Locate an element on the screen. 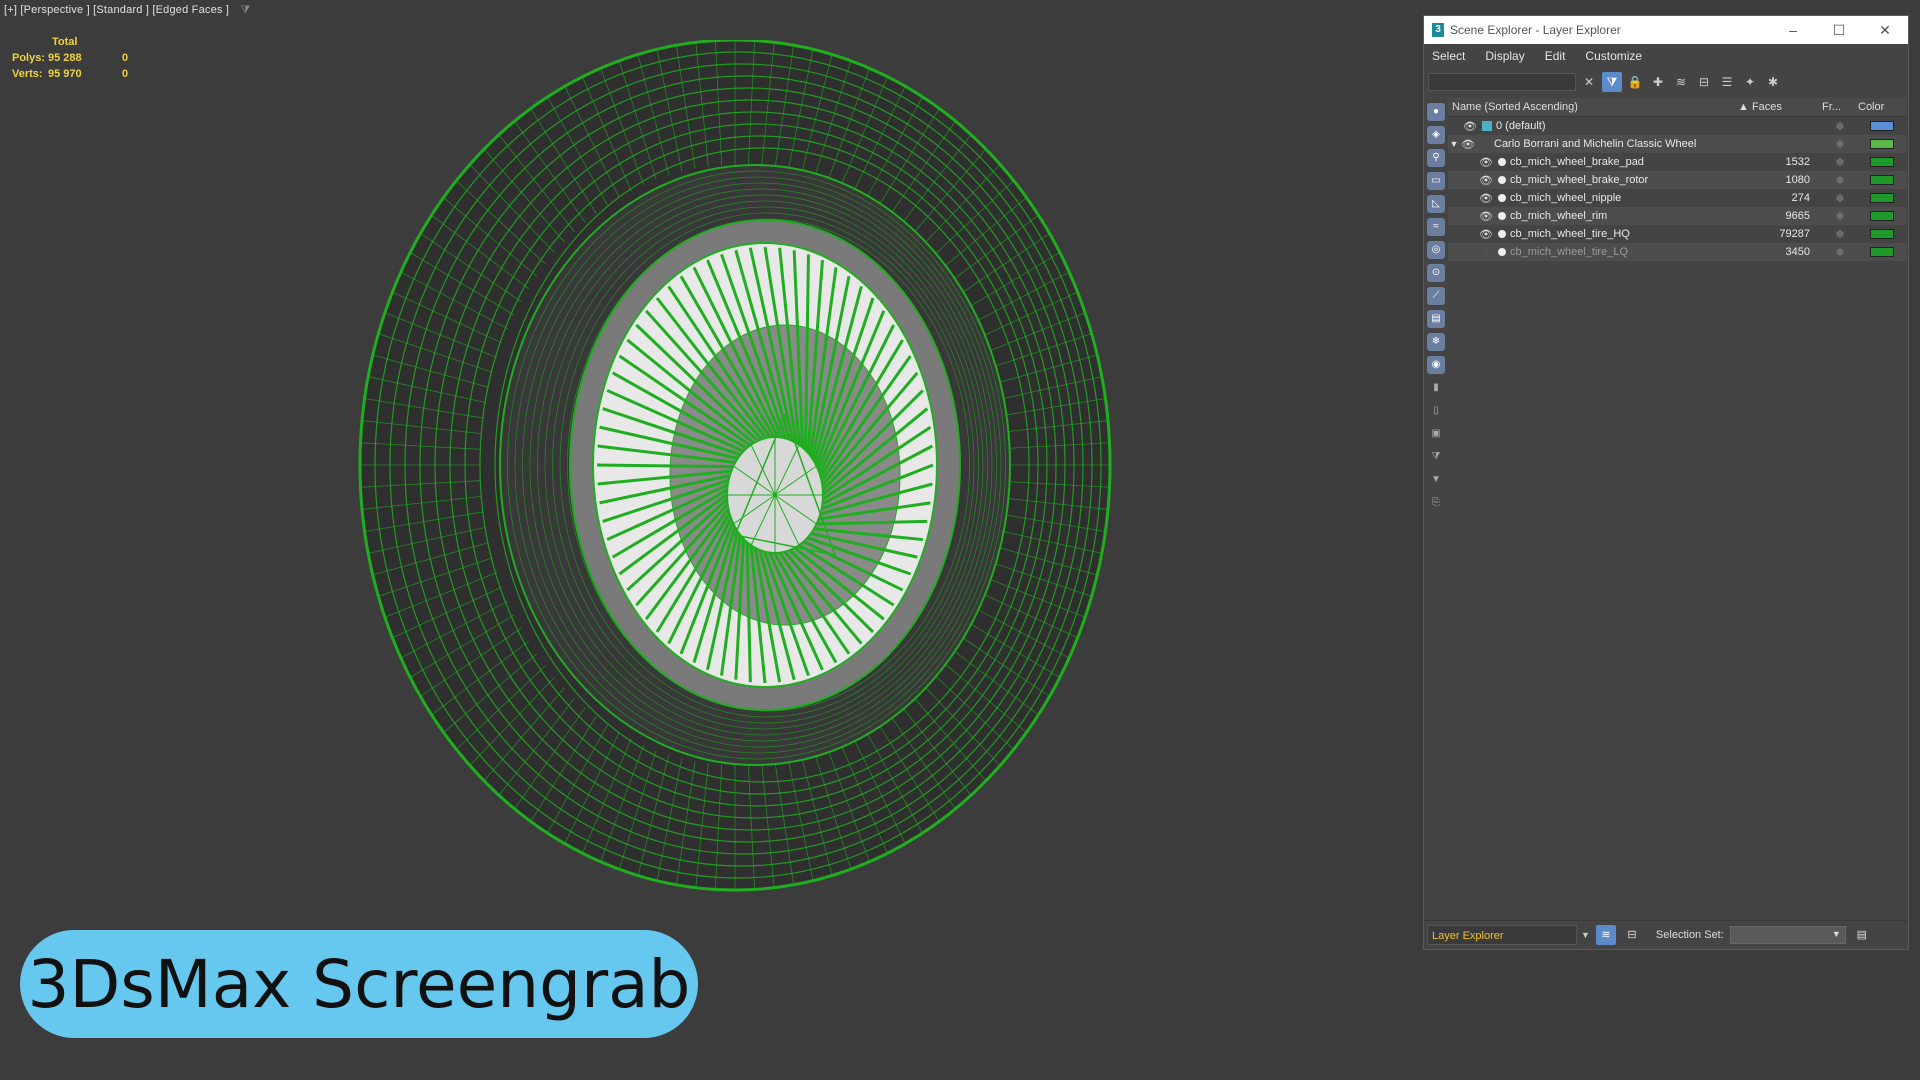 The height and width of the screenshot is (1080, 1920). expand-chevron-icon: ▼ is located at coordinates (1454, 144).